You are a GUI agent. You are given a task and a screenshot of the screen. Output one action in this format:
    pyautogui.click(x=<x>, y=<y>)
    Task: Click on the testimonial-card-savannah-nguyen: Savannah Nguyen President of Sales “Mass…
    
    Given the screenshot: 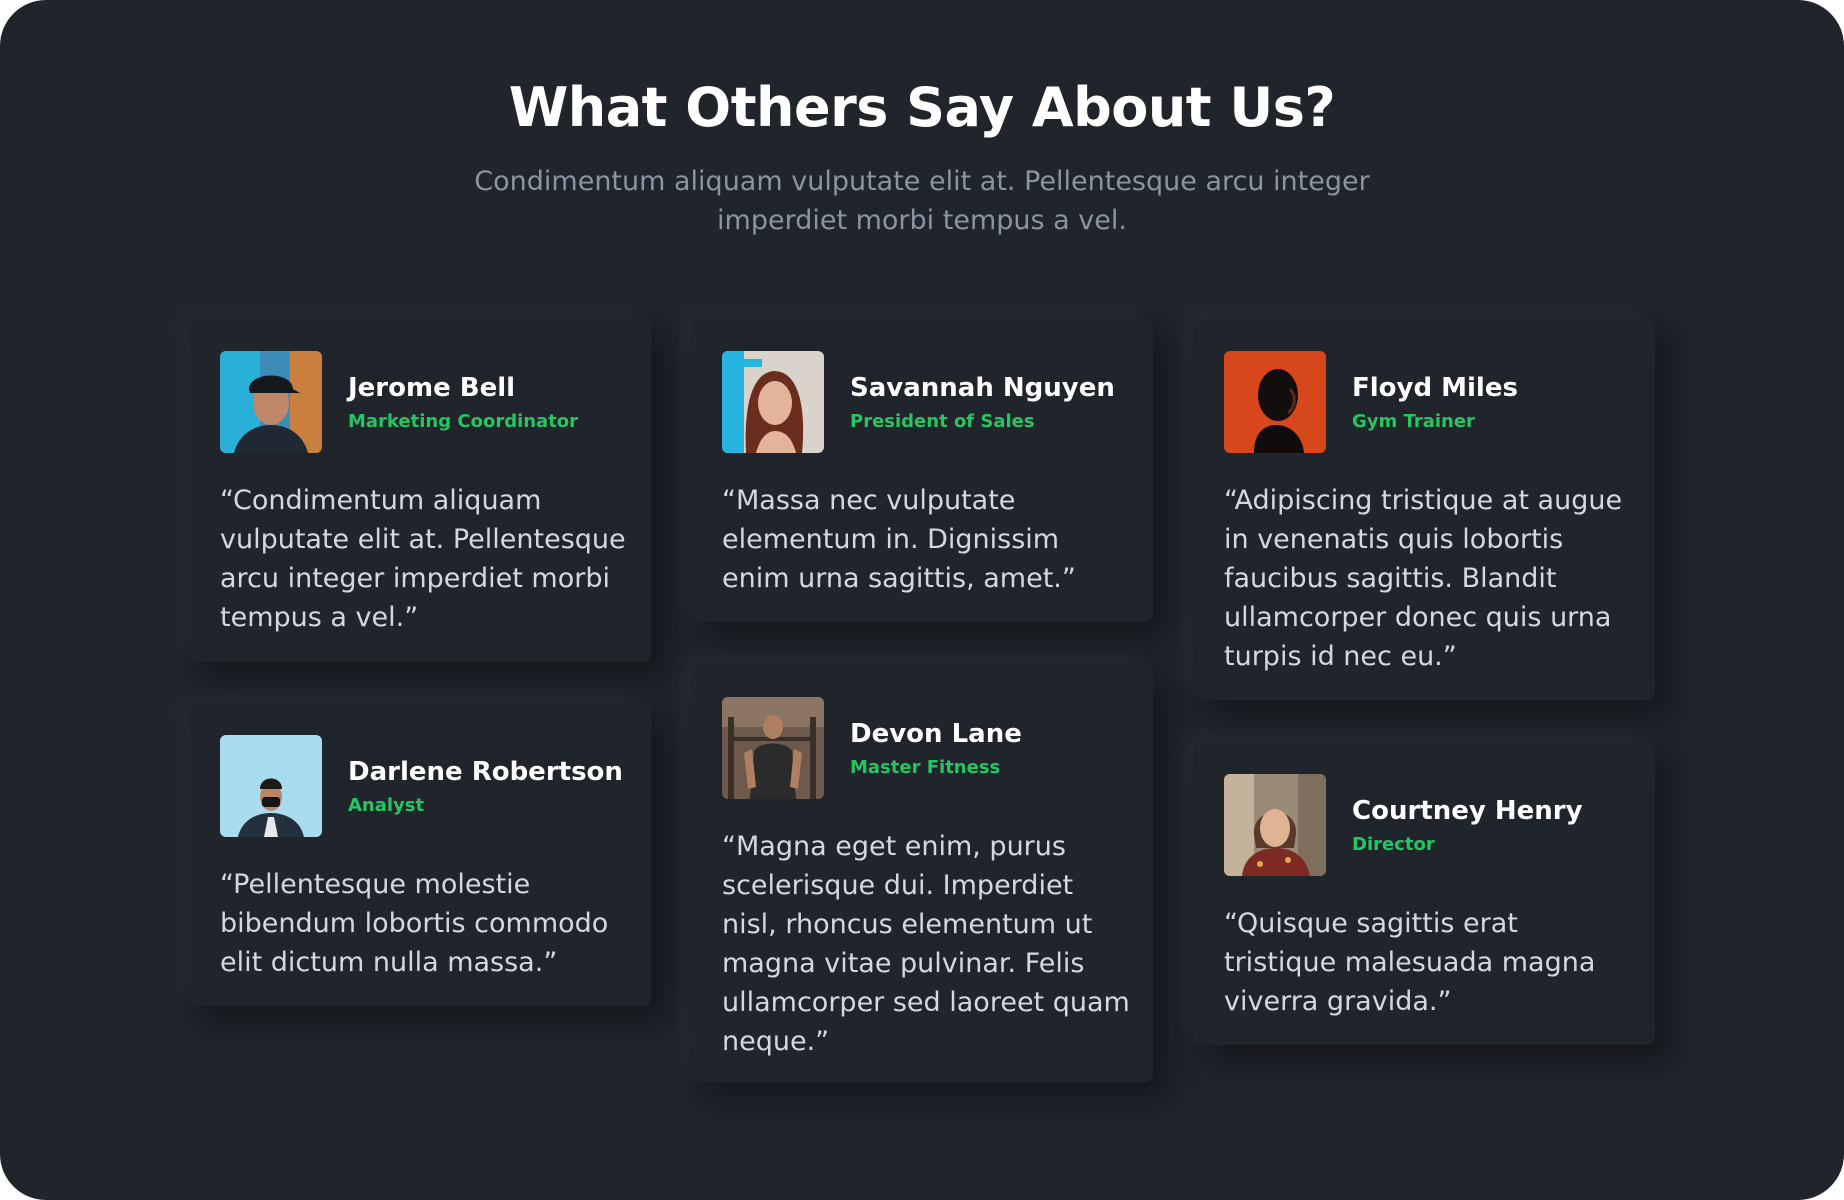 What is the action you would take?
    pyautogui.click(x=922, y=470)
    